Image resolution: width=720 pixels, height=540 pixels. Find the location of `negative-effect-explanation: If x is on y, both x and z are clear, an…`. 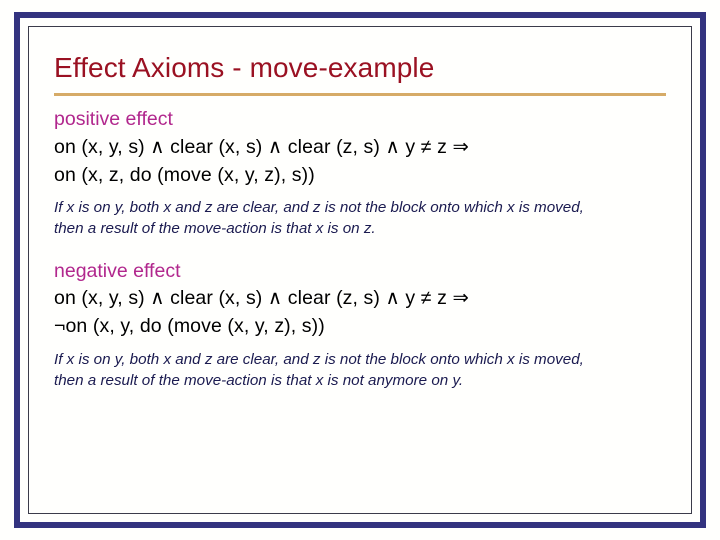

negative-effect-explanation: If x is on y, both x and z are clear, an… is located at coordinates (319, 369).